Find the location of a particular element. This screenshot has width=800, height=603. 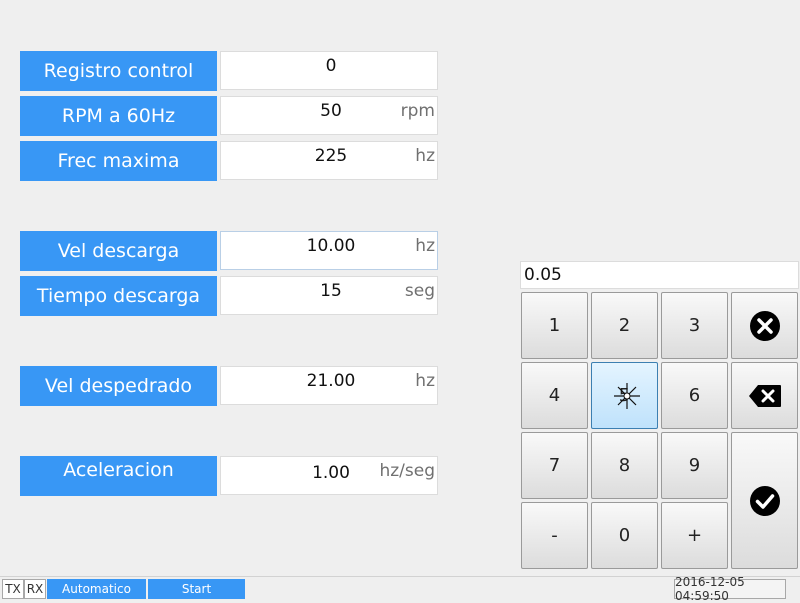

vel-despedrado-field: 21.00 hz is located at coordinates (329, 385).